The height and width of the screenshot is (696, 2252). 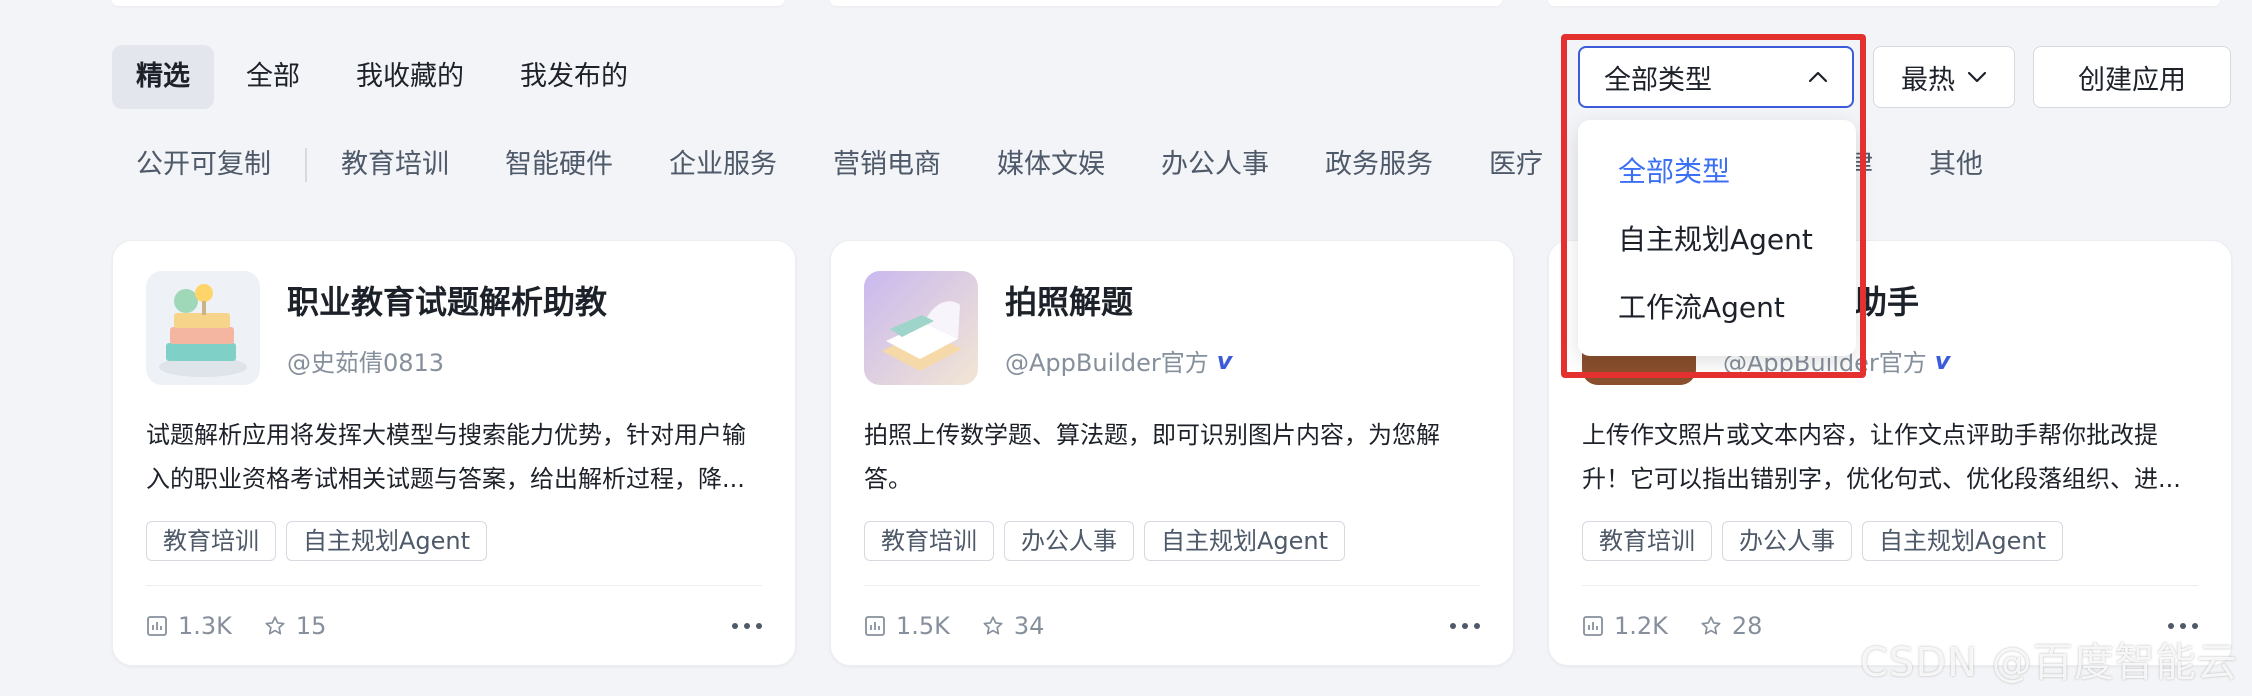 What do you see at coordinates (1029, 626) in the screenshot?
I see `favorites-count: 34` at bounding box center [1029, 626].